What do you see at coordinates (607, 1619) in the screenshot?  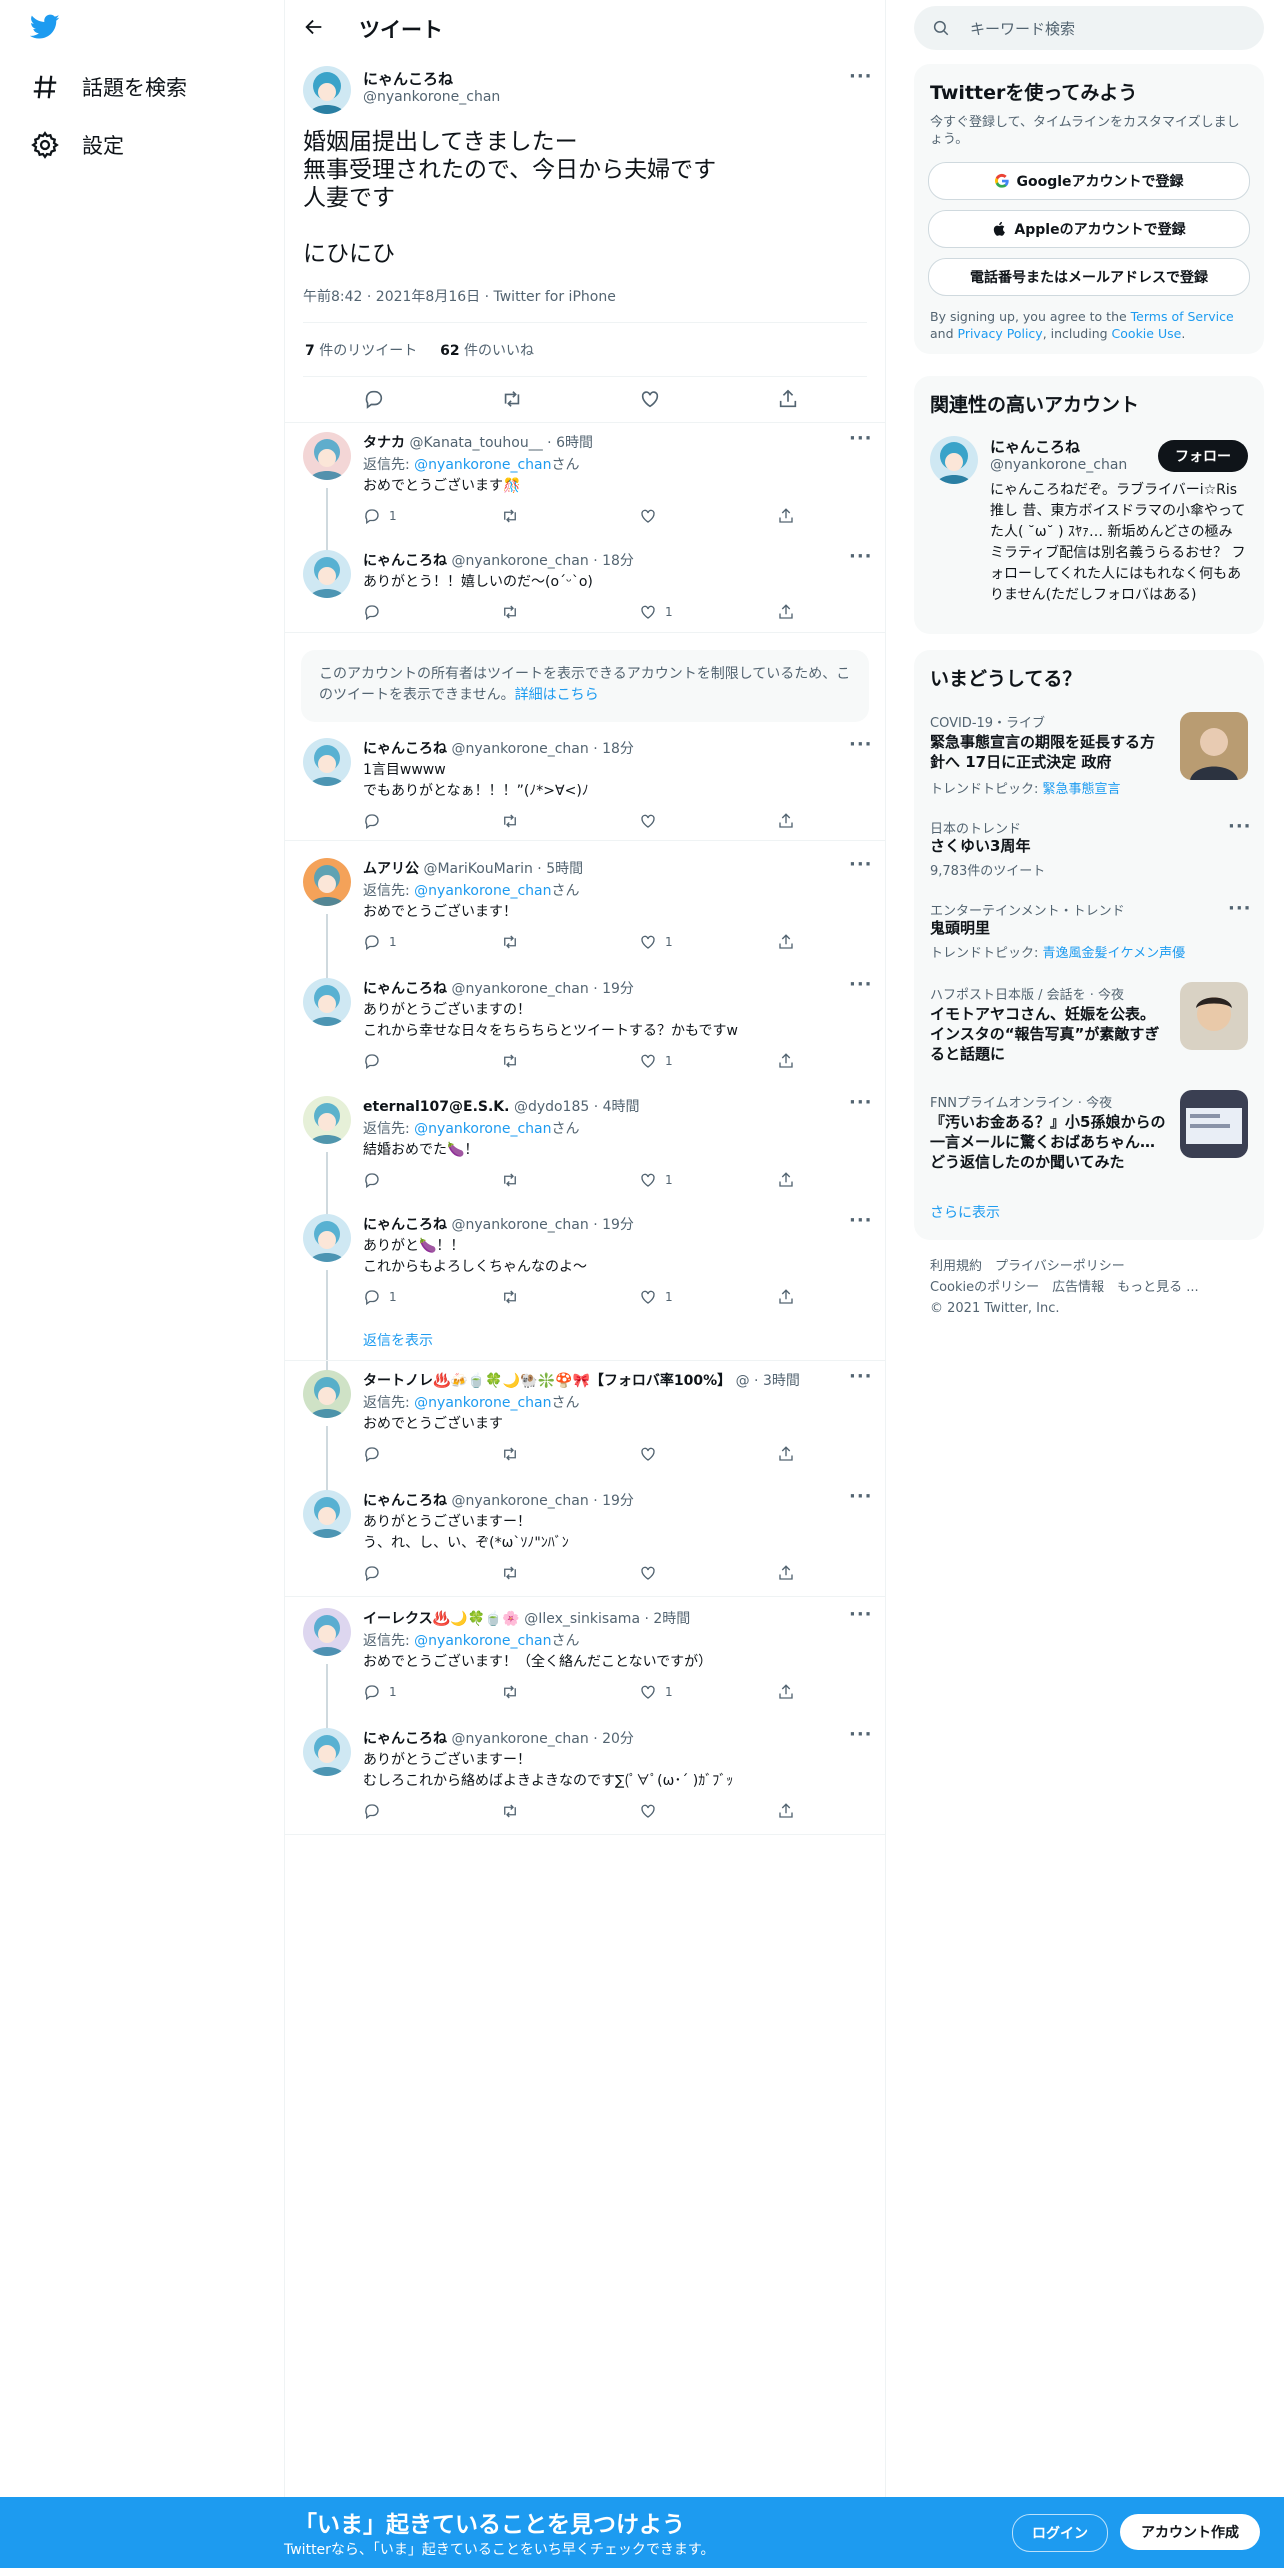 I see `reply-author-handle: @Ilex_sinkisama · 2時間` at bounding box center [607, 1619].